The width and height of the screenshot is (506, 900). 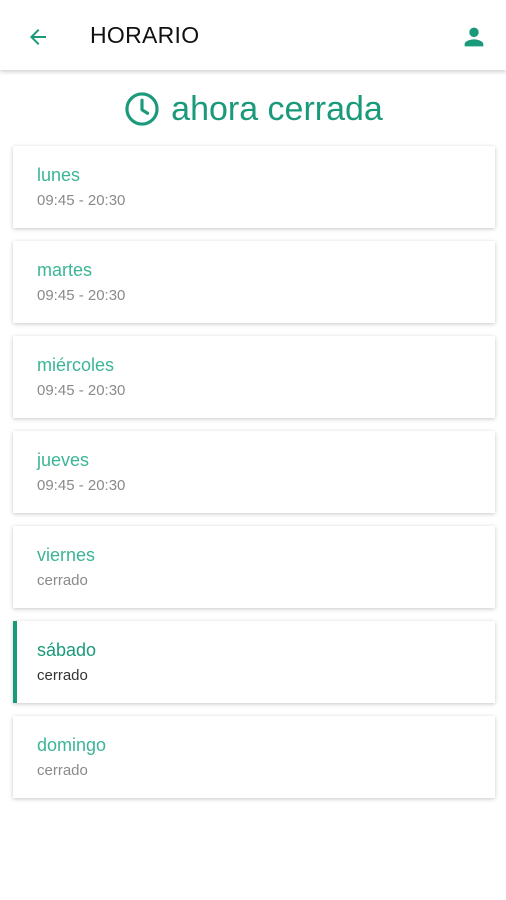 I want to click on day-name: miércoles, so click(x=76, y=365).